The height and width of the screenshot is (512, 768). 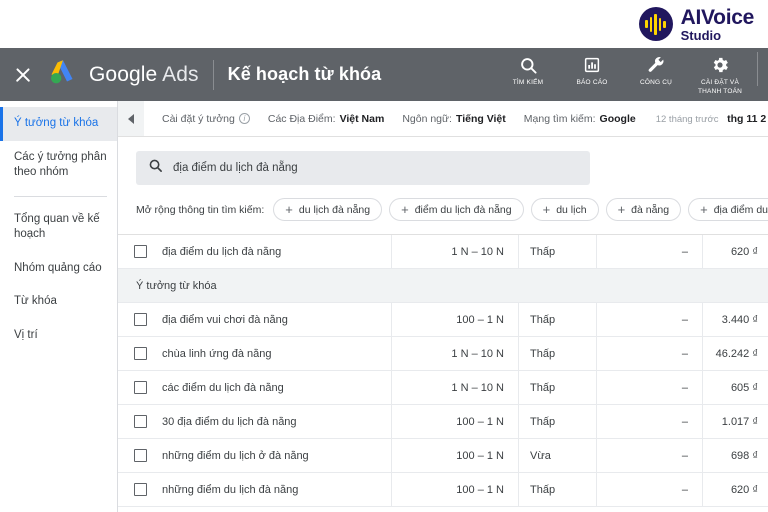 I want to click on filter-date-relative: 12 tháng trước, so click(x=687, y=119).